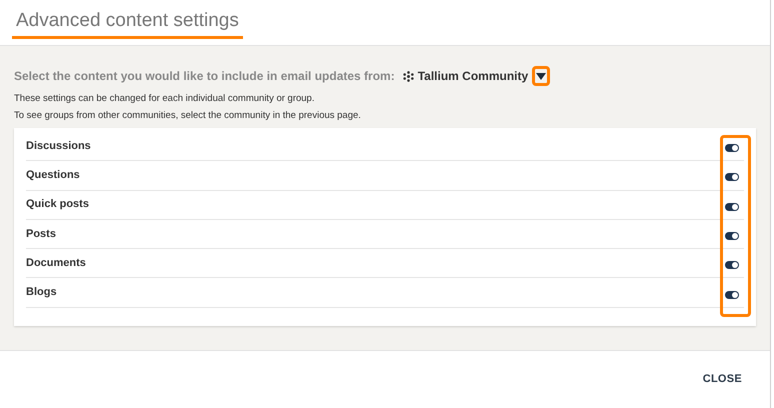 This screenshot has width=774, height=408. I want to click on caret-icon, so click(541, 76).